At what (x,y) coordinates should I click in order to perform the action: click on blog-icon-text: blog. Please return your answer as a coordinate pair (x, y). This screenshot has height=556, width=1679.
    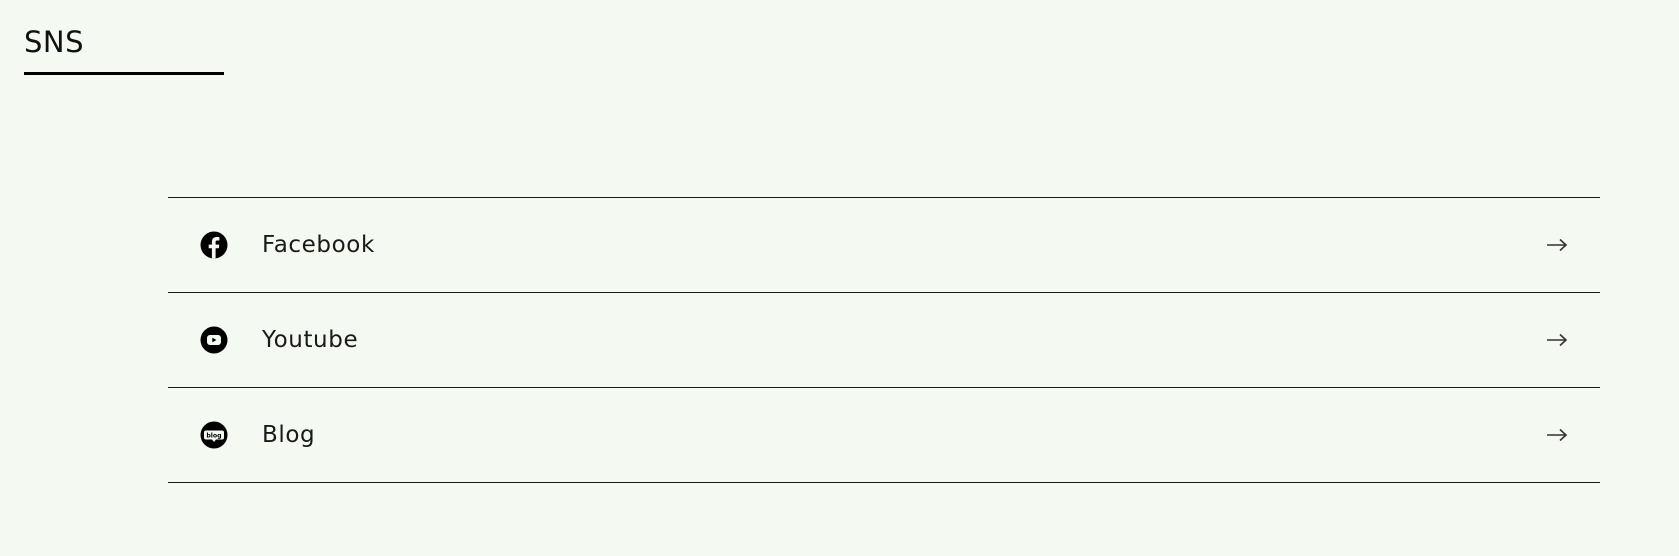
    Looking at the image, I should click on (213, 436).